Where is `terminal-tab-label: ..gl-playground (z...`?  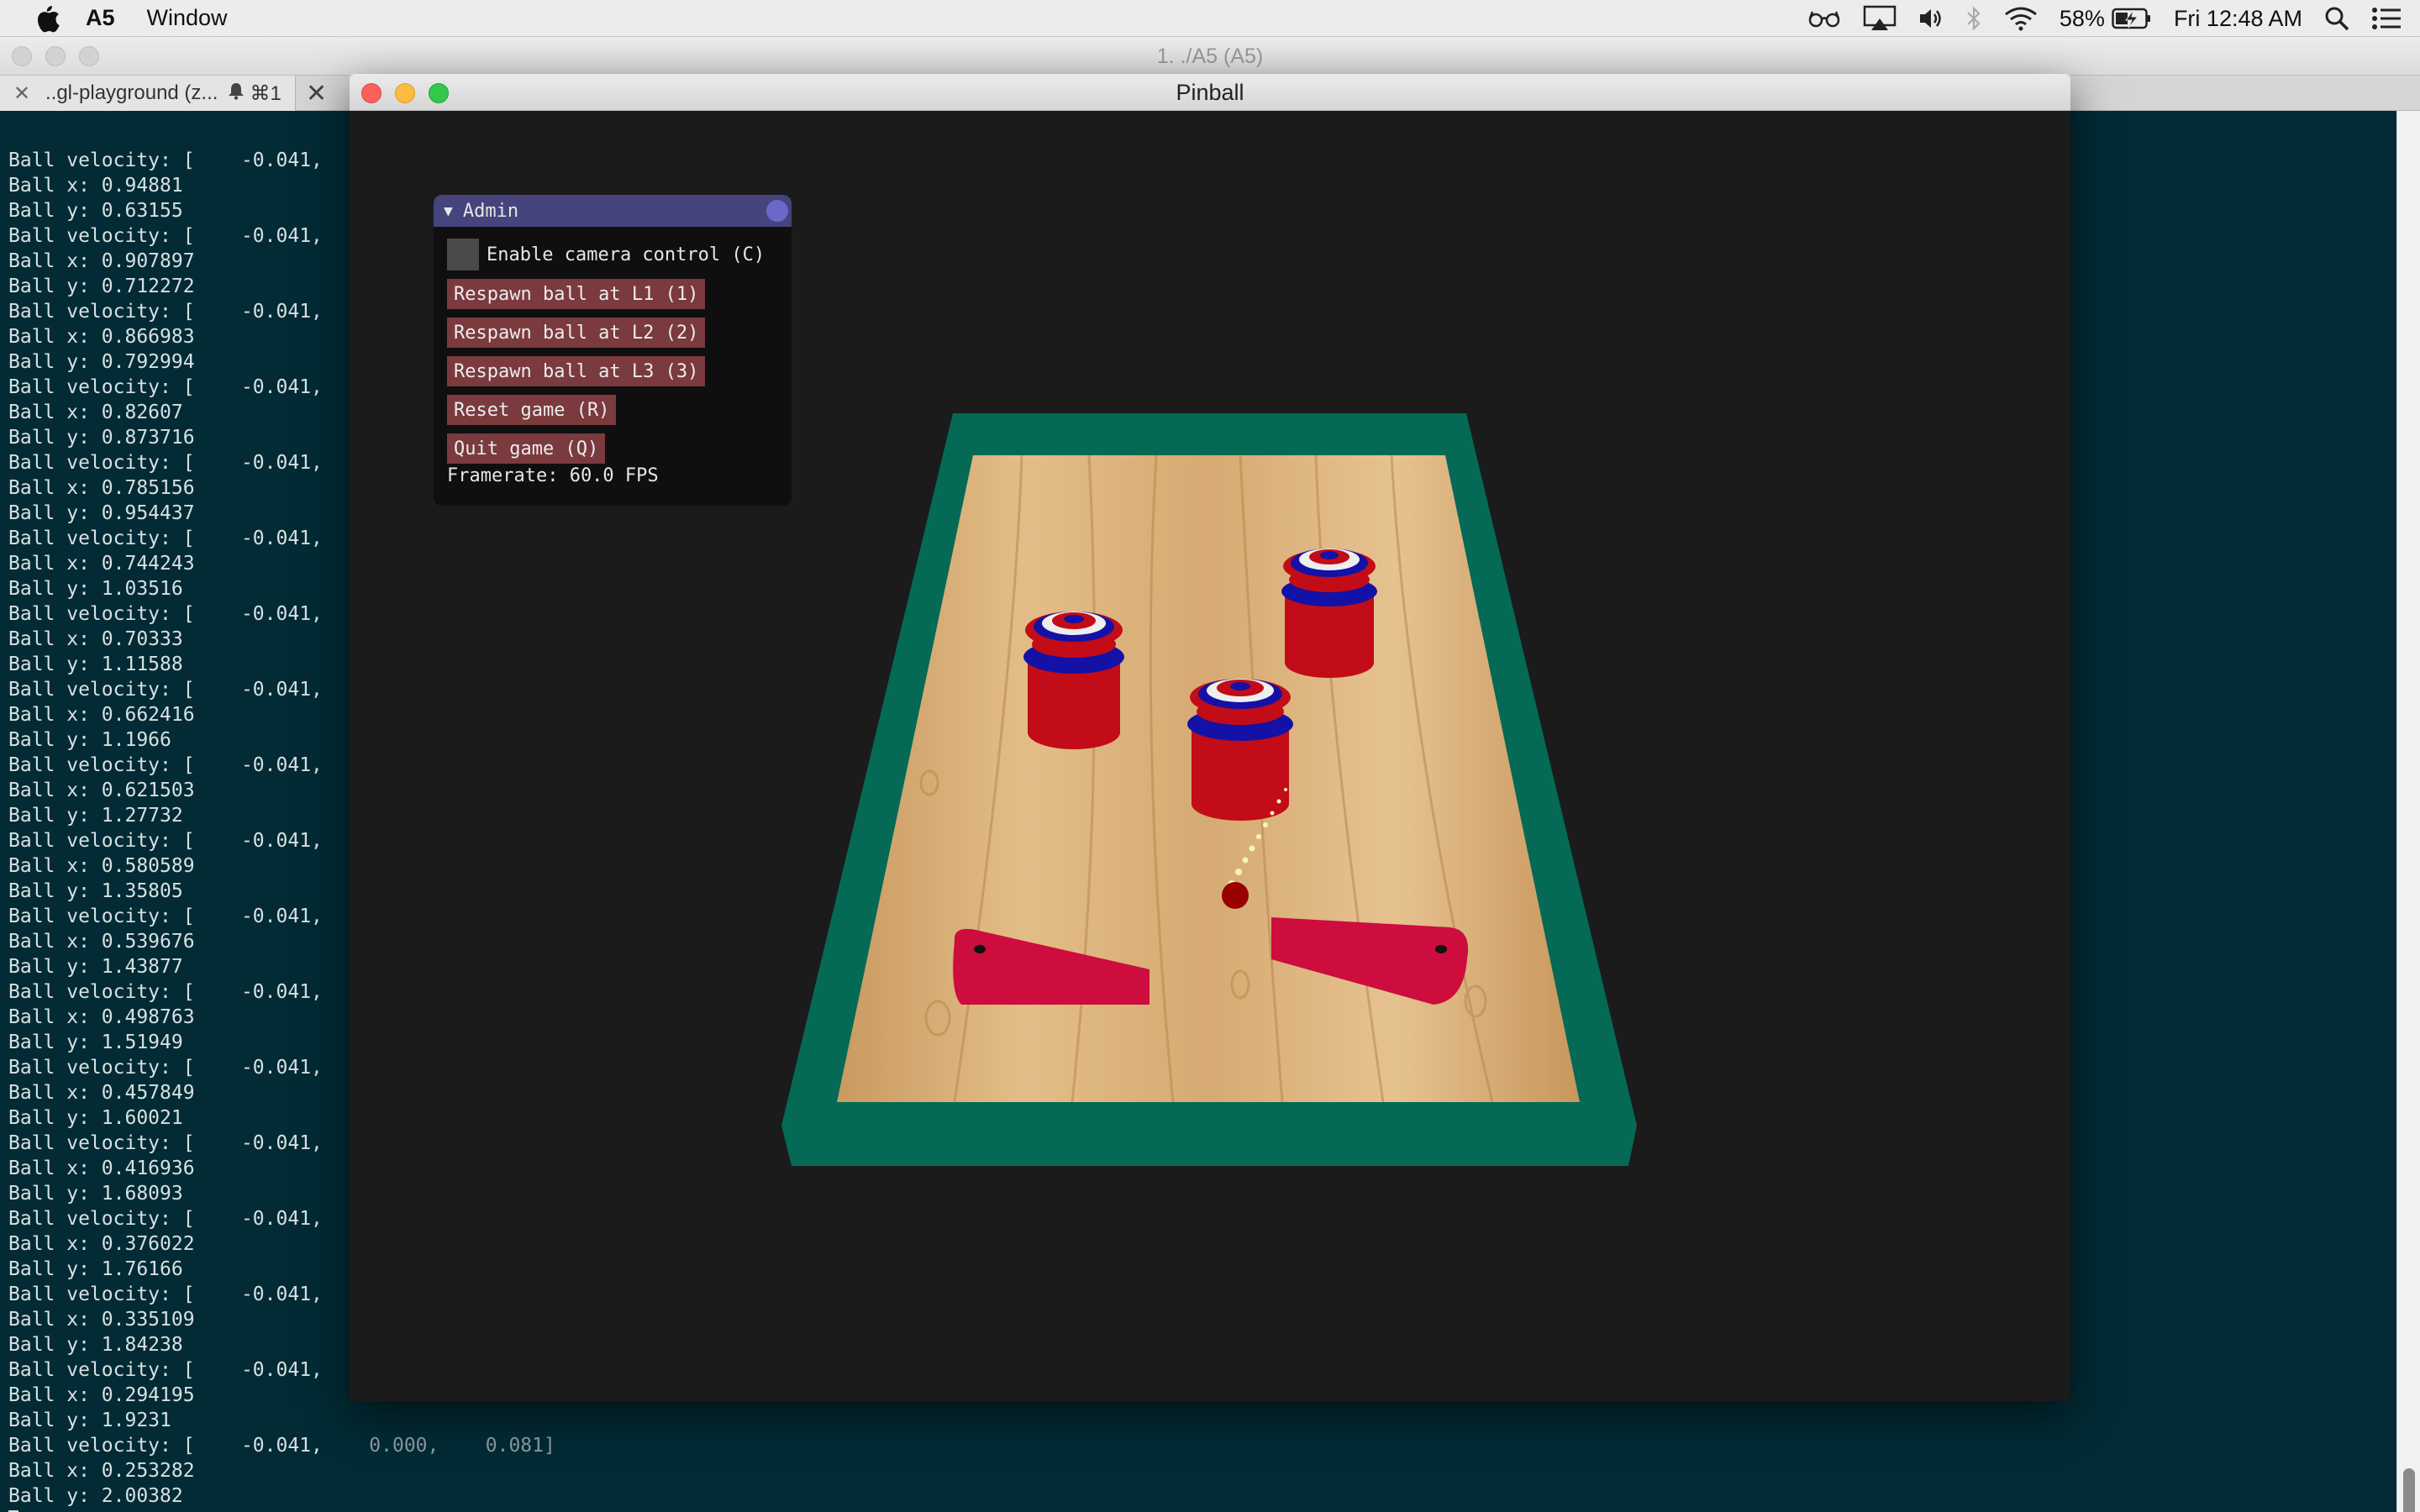 terminal-tab-label: ..gl-playground (z... is located at coordinates (131, 92).